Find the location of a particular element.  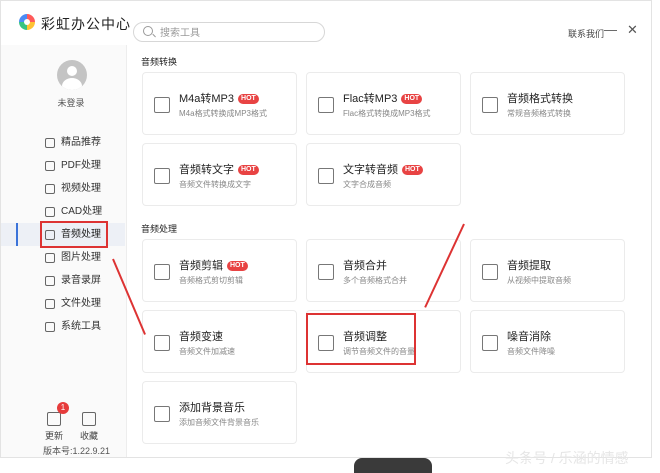

sidebar-item-pdf: PDF处理 is located at coordinates (63, 165).